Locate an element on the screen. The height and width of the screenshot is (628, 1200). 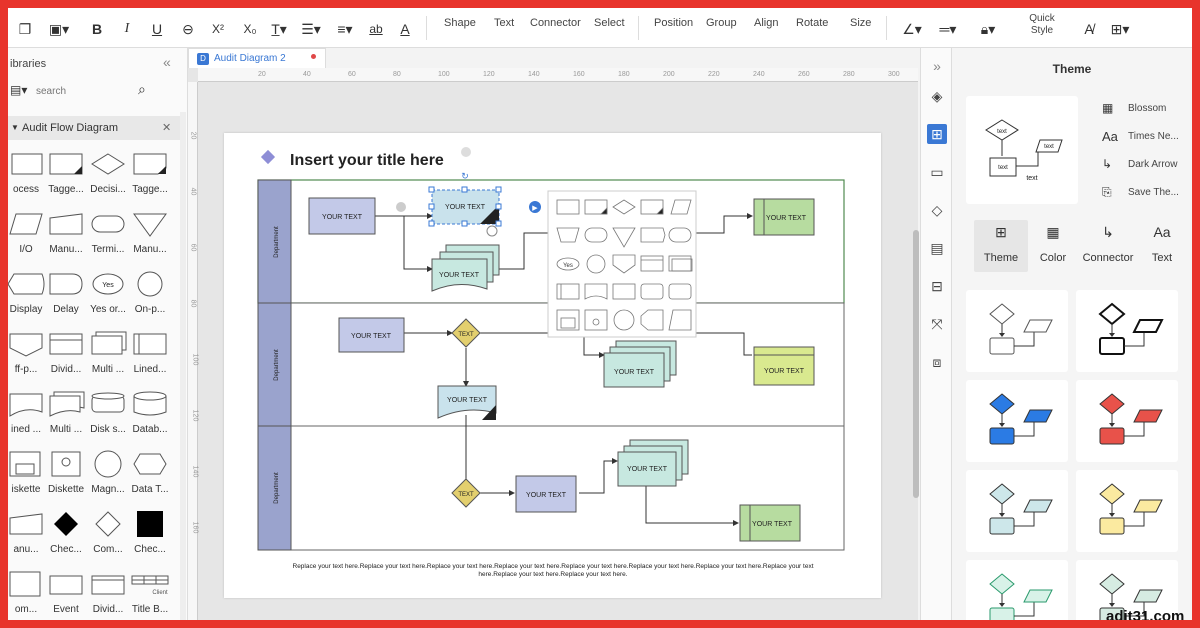
rotate-menu: Rotate is located at coordinates (812, 23).